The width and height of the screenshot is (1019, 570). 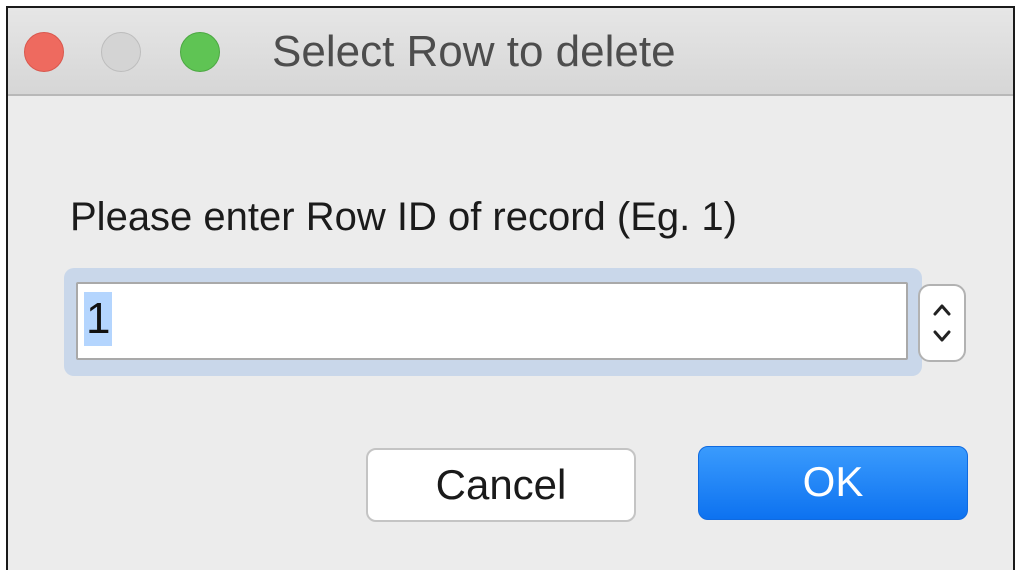 I want to click on chevron-down-icon, so click(x=942, y=336).